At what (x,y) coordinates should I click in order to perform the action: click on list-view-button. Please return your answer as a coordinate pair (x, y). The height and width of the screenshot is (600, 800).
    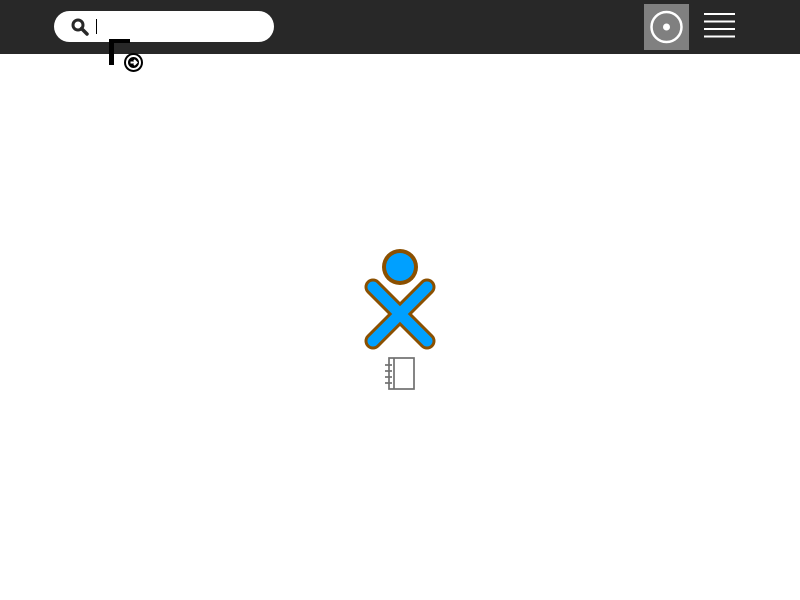
    Looking at the image, I should click on (719, 27).